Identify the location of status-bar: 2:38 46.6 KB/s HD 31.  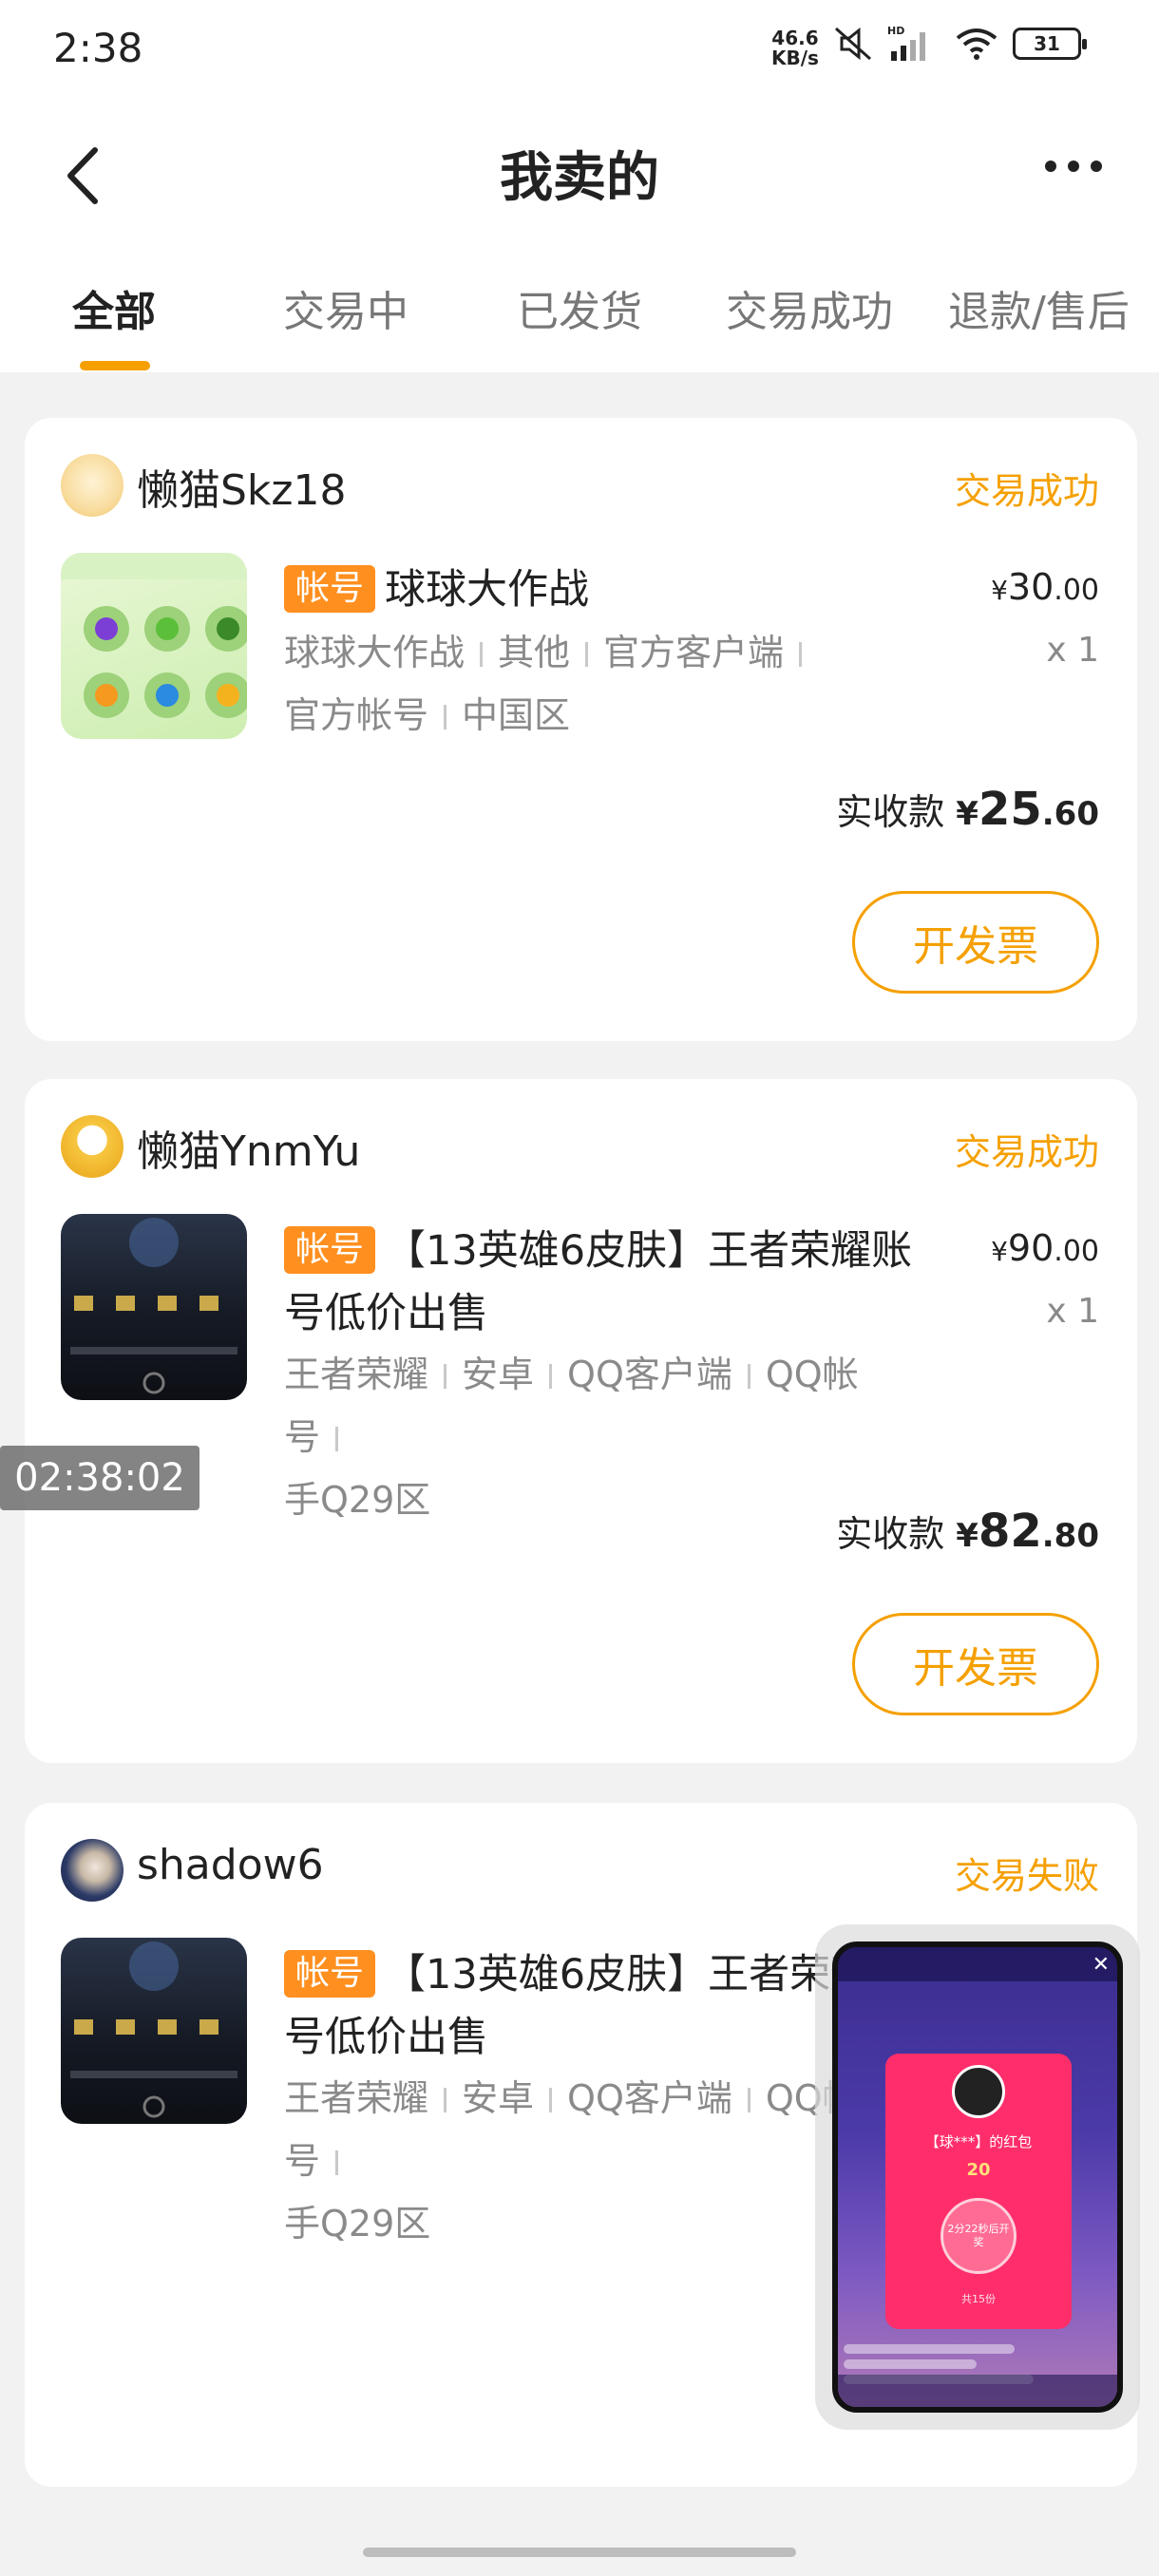
(579, 47).